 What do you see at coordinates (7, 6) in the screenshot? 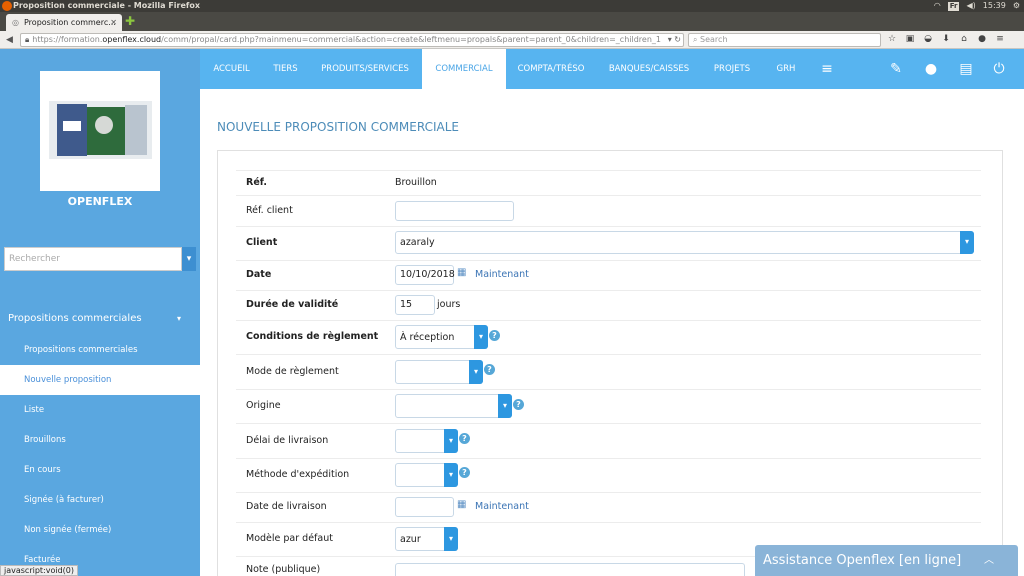
I see `firefox-logo-icon` at bounding box center [7, 6].